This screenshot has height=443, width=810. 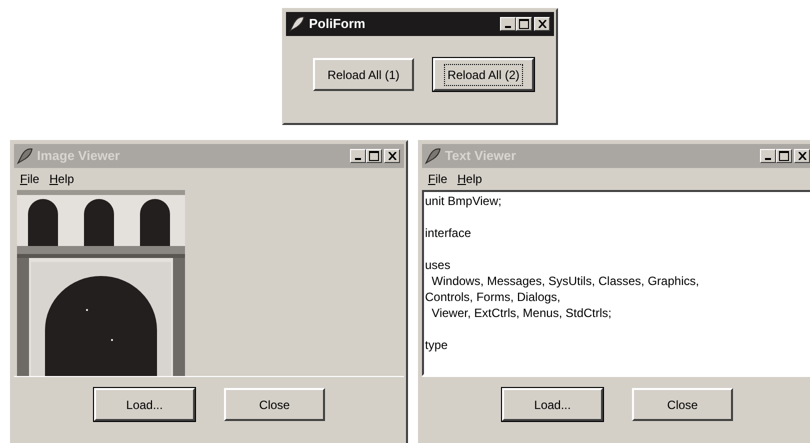 What do you see at coordinates (448, 233) in the screenshot?
I see `code-line: interface` at bounding box center [448, 233].